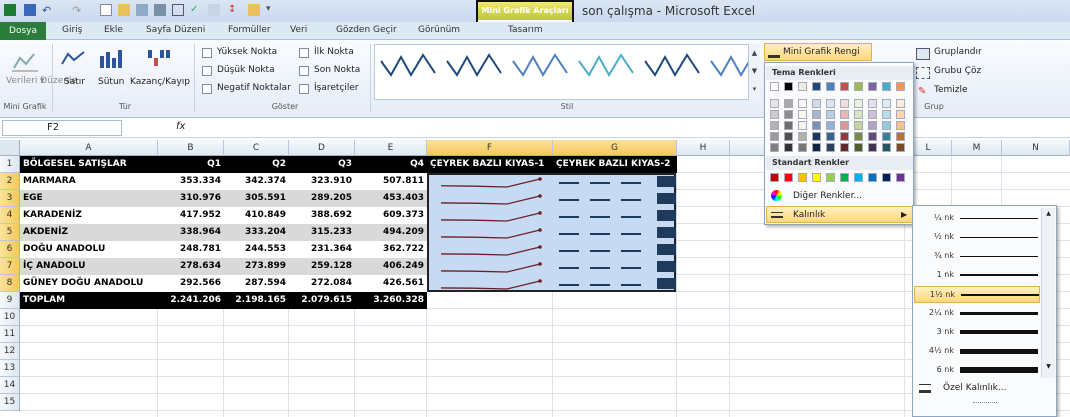 This screenshot has width=1070, height=417. What do you see at coordinates (178, 10) in the screenshot?
I see `zoom-icon` at bounding box center [178, 10].